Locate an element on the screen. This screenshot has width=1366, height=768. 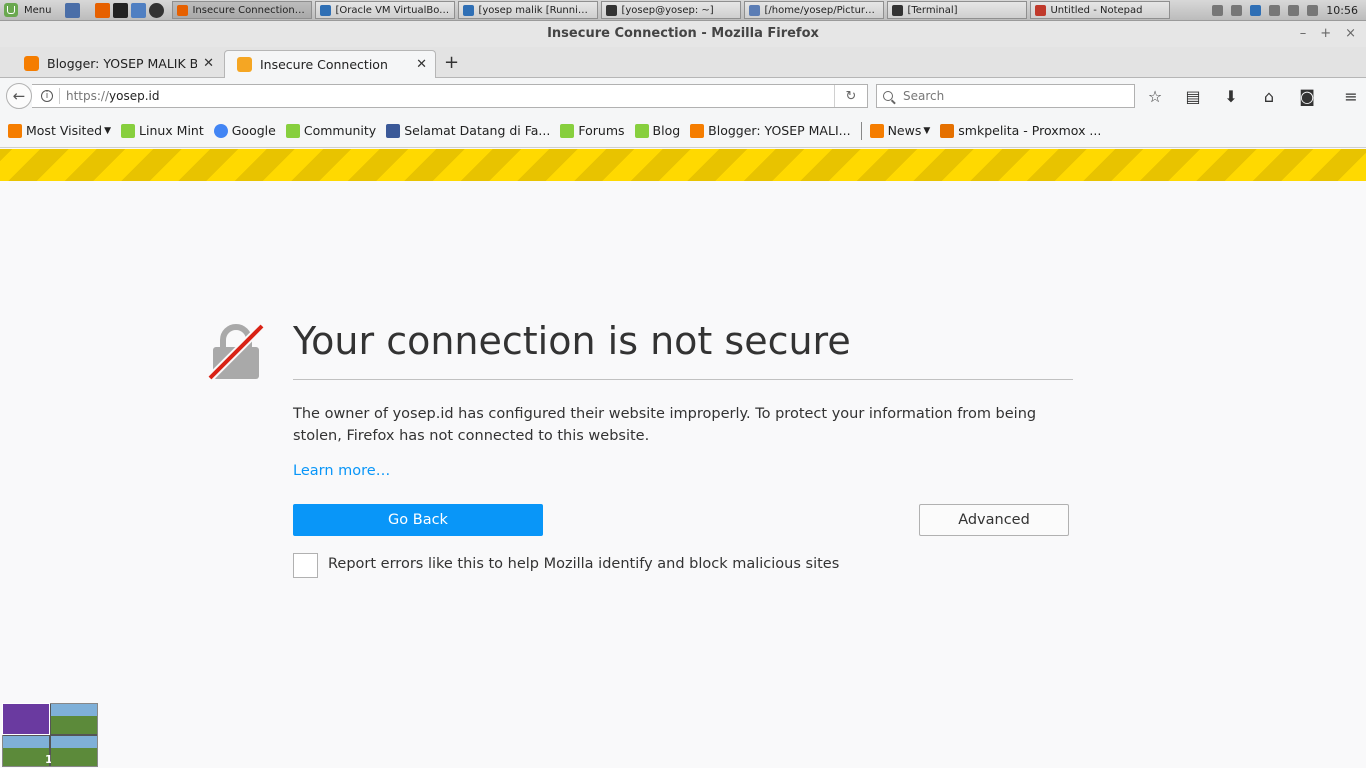
download-icon: ⬇ is located at coordinates (1231, 96).